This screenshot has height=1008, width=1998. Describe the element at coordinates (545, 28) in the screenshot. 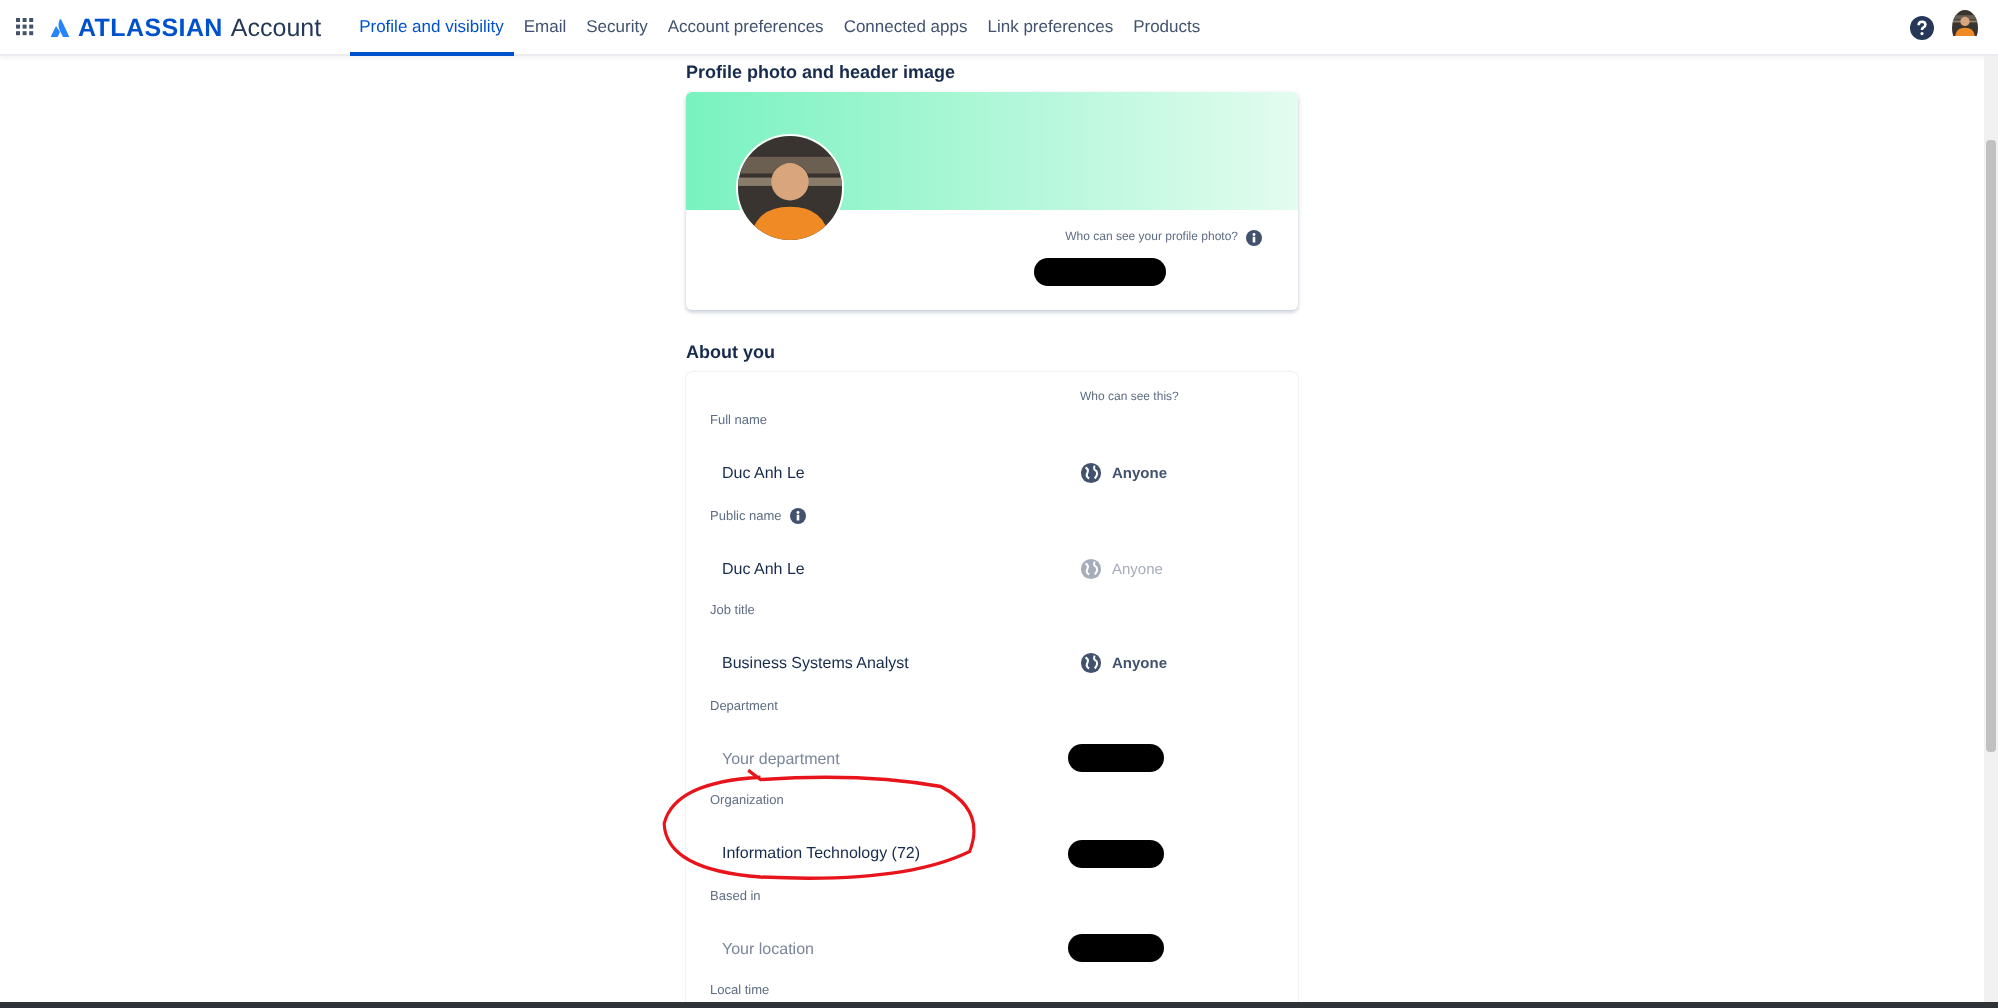

I see `nav-tab: Email` at that location.